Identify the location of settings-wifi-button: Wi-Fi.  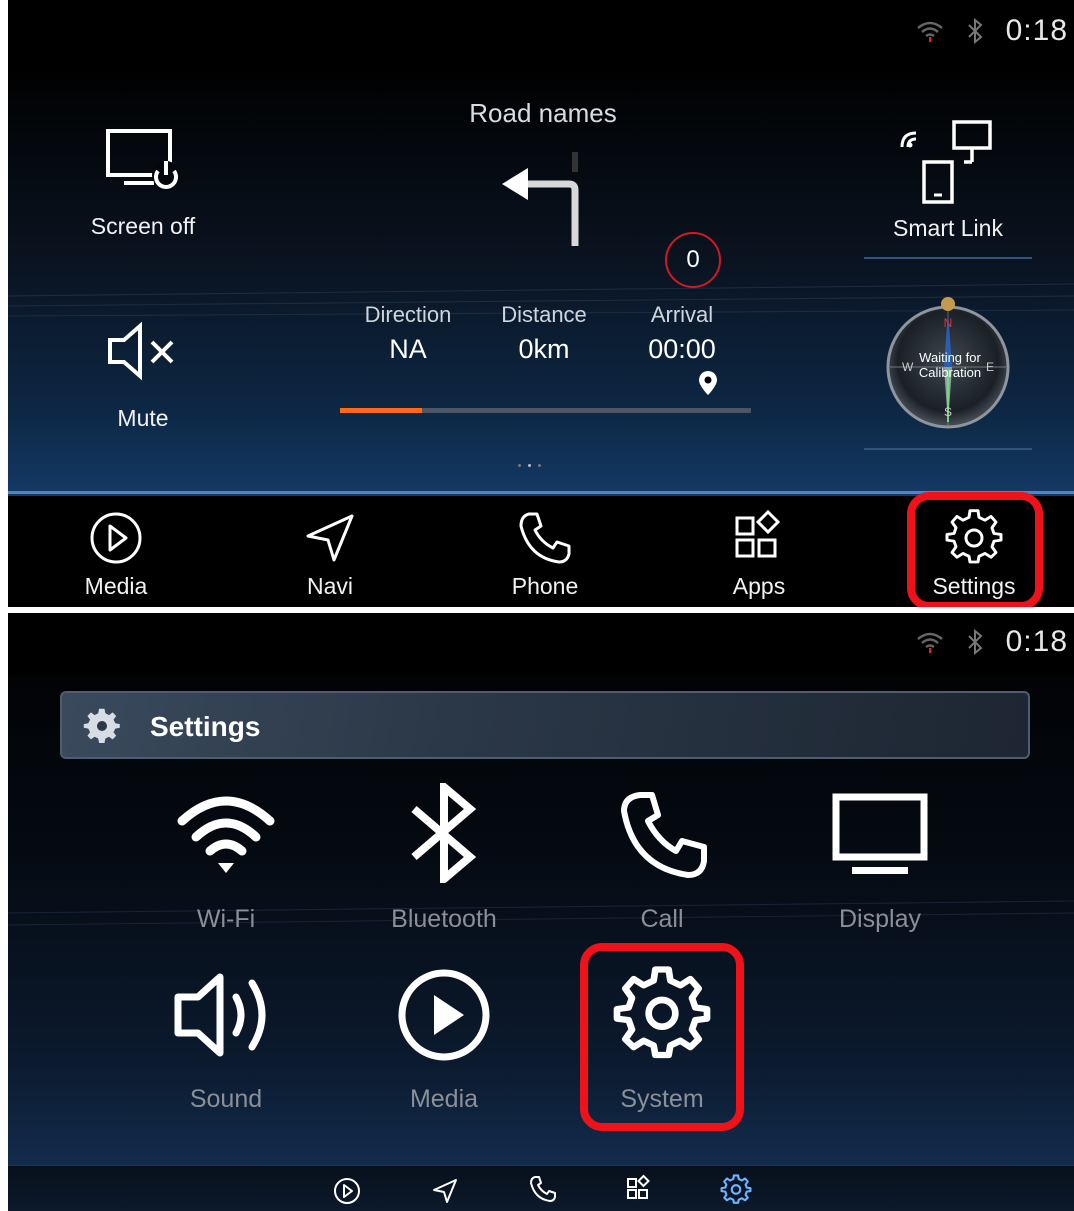
(226, 863).